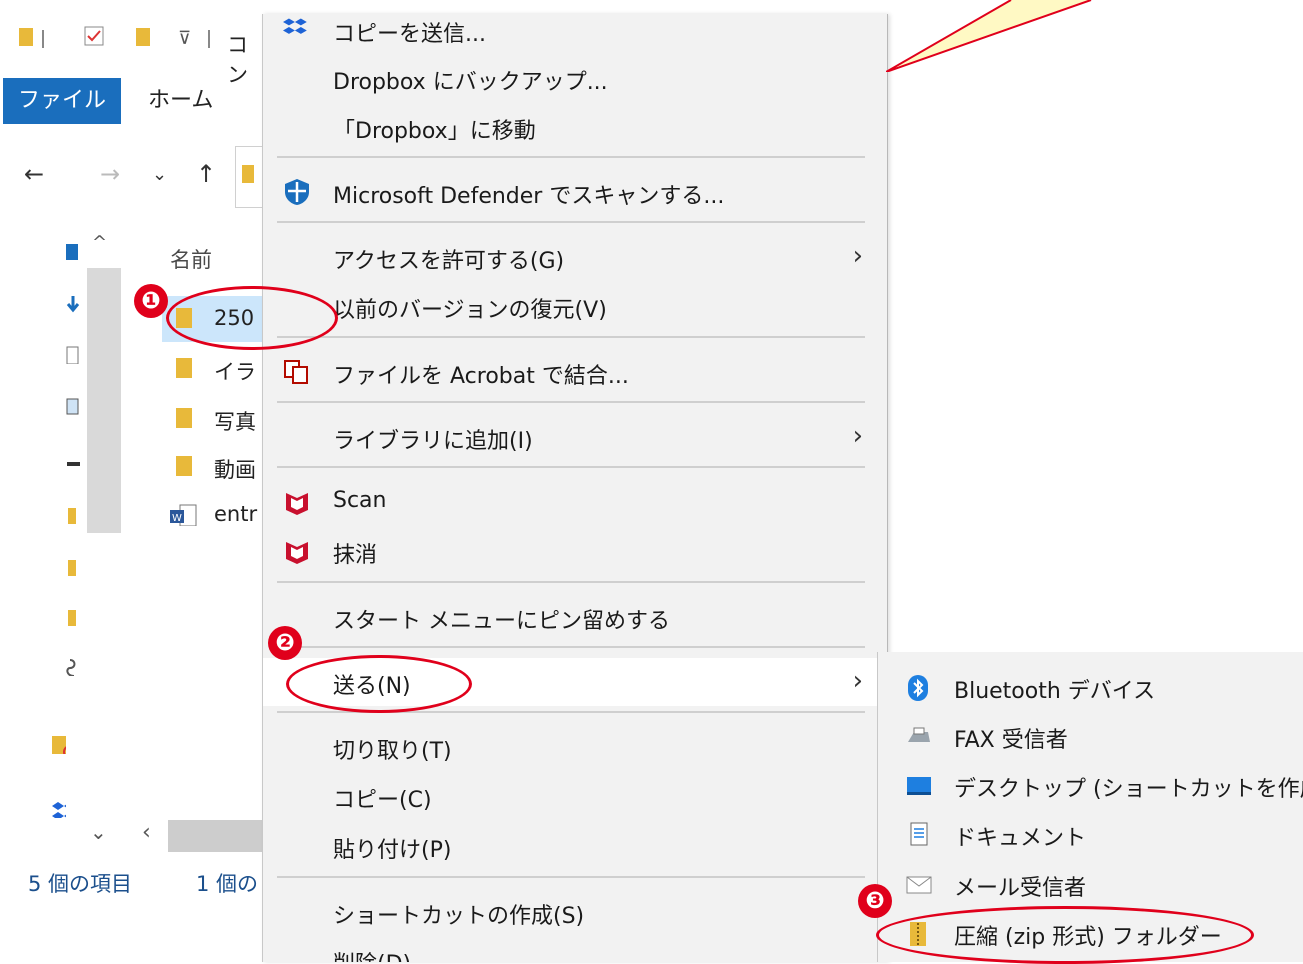  Describe the element at coordinates (919, 885) in the screenshot. I see `mail-icon` at that location.